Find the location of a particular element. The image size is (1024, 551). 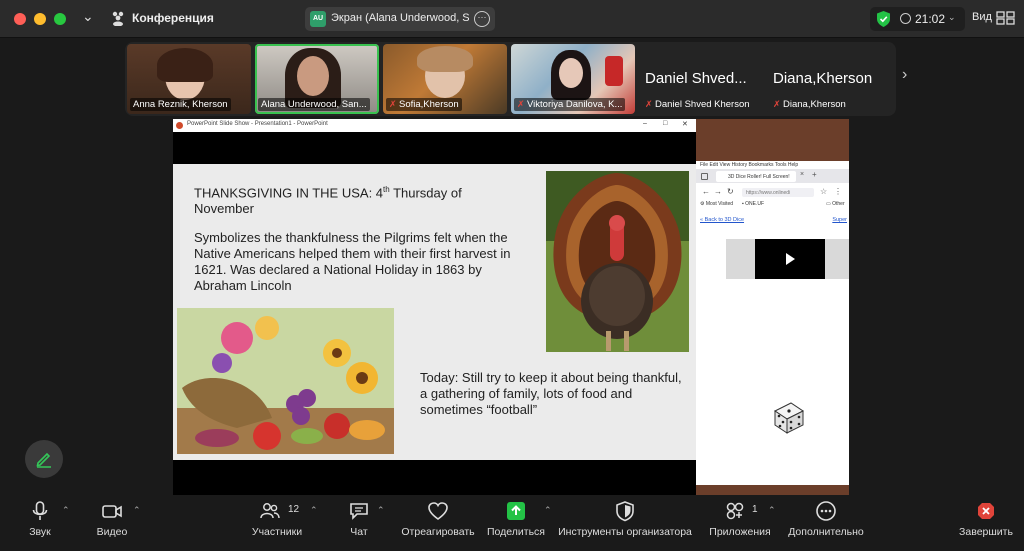

more-options-icon: ··· is located at coordinates (482, 19).